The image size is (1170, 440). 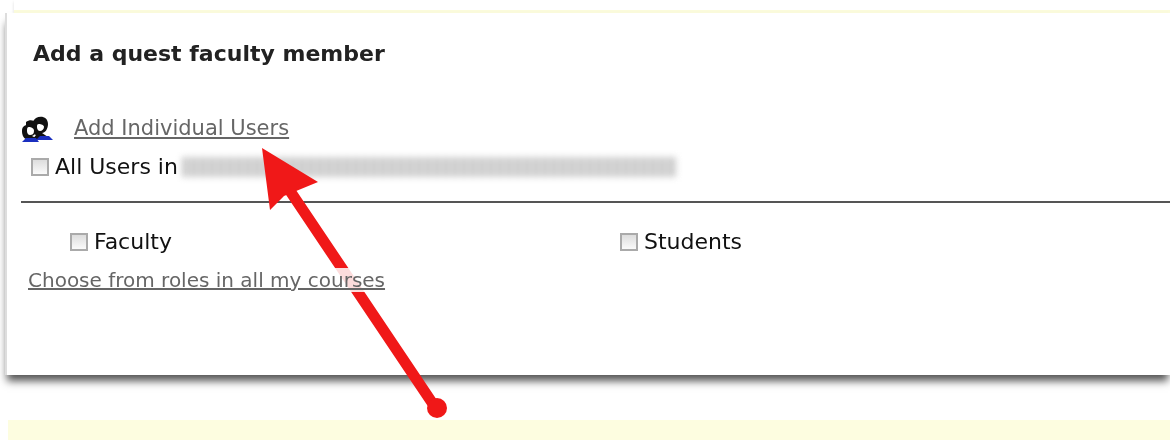 What do you see at coordinates (693, 241) in the screenshot?
I see `checkbox-label: Students` at bounding box center [693, 241].